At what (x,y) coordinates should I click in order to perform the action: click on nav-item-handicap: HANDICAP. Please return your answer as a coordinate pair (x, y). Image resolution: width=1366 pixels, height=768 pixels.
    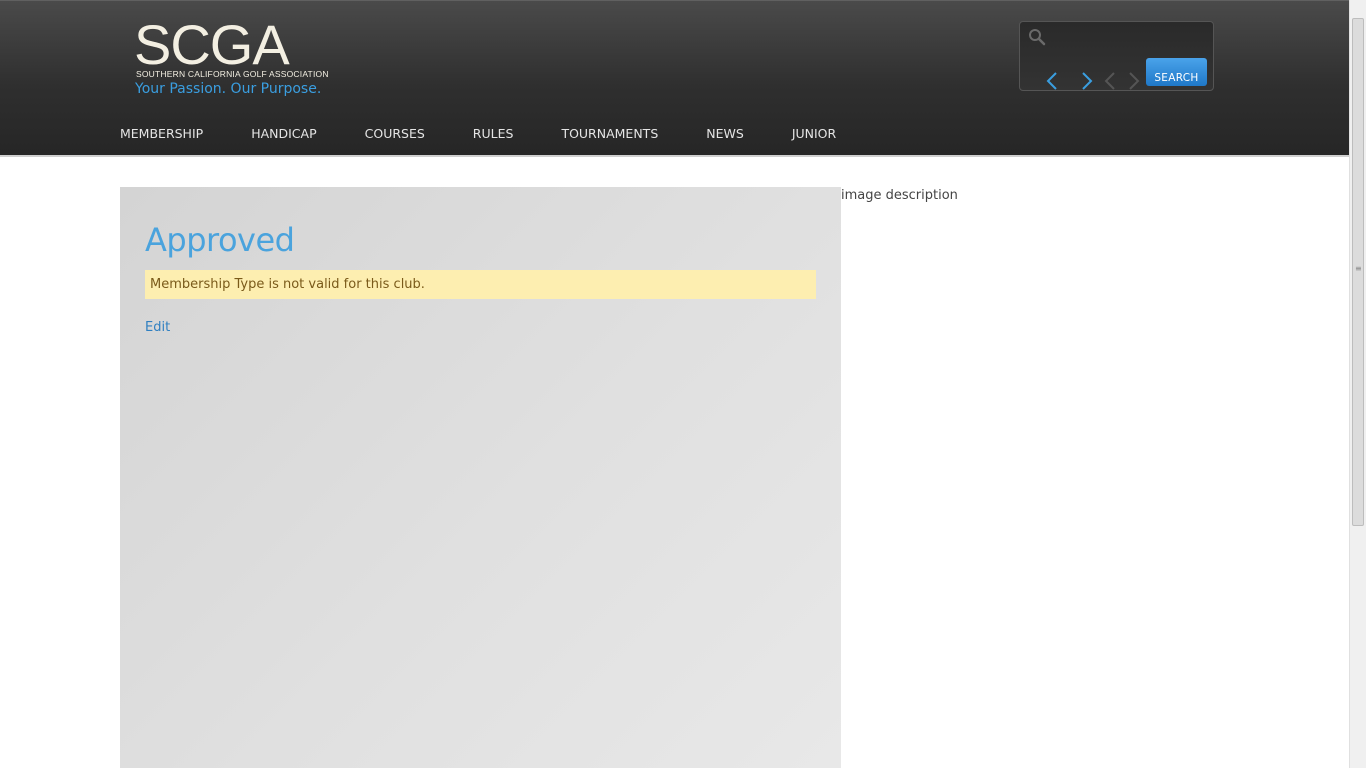
    Looking at the image, I should click on (283, 134).